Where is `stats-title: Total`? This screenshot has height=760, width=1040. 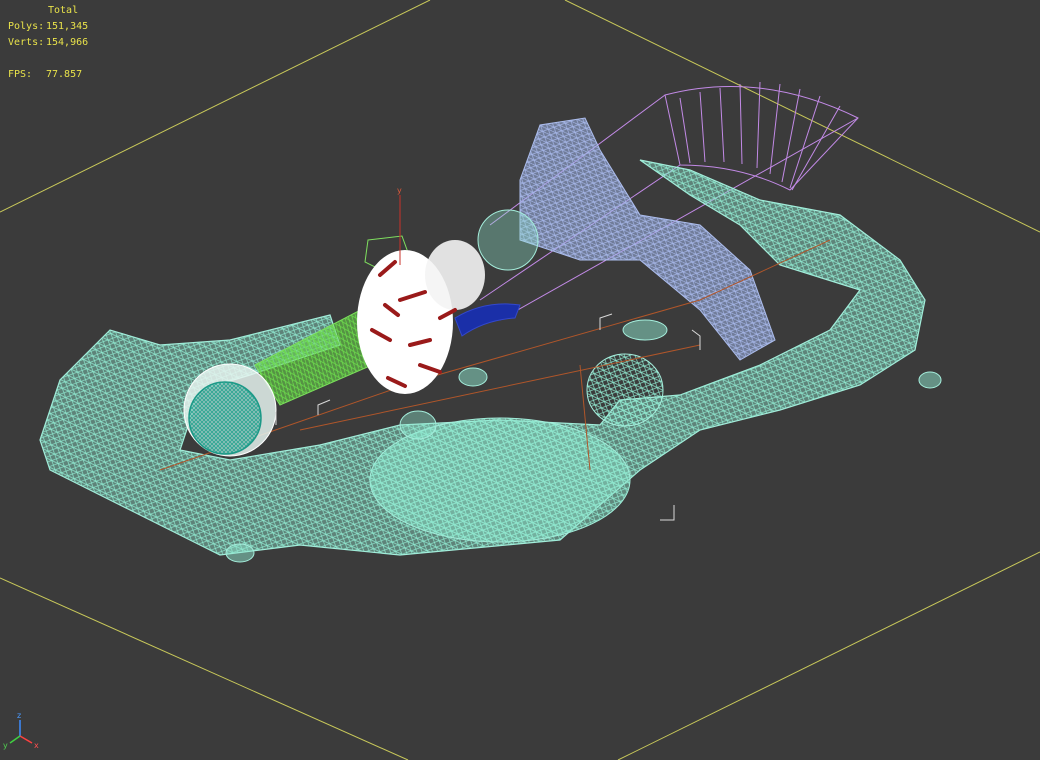 stats-title: Total is located at coordinates (63, 10).